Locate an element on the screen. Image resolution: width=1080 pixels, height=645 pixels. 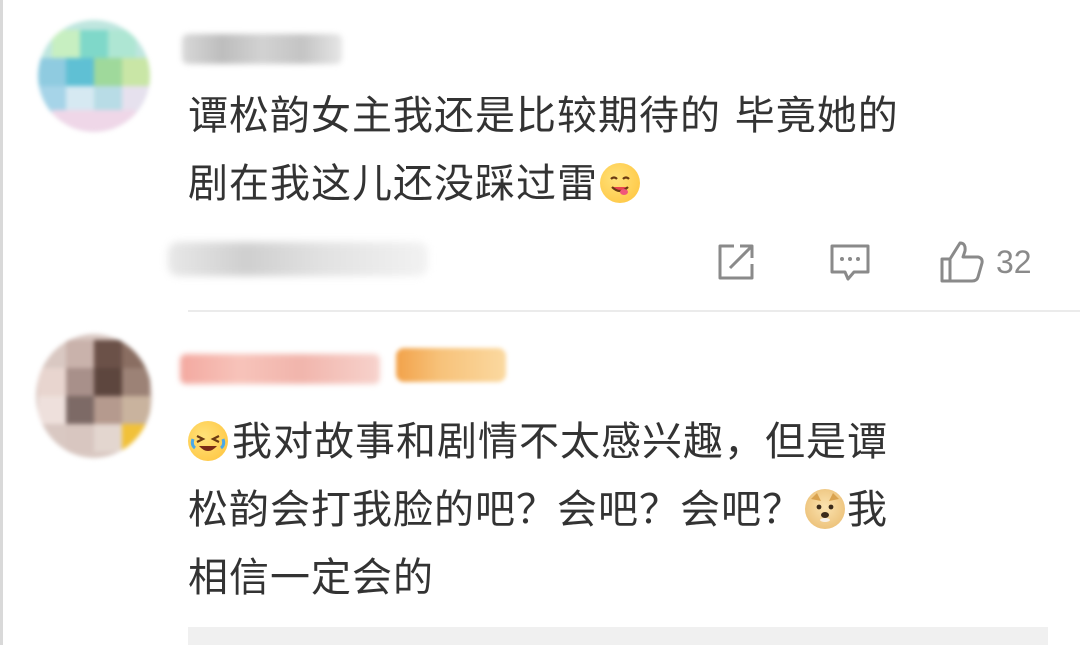
comment-line: 我对故事和剧情不太感兴趣，但是谭 is located at coordinates (560, 442).